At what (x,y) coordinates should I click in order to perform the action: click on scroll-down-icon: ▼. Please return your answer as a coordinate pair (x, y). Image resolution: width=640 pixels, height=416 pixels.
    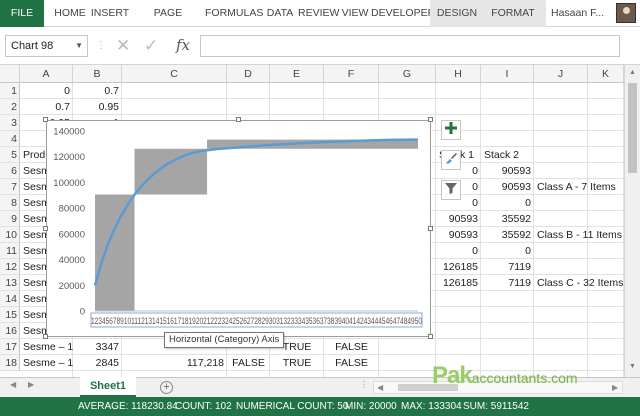
    Looking at the image, I should click on (632, 366).